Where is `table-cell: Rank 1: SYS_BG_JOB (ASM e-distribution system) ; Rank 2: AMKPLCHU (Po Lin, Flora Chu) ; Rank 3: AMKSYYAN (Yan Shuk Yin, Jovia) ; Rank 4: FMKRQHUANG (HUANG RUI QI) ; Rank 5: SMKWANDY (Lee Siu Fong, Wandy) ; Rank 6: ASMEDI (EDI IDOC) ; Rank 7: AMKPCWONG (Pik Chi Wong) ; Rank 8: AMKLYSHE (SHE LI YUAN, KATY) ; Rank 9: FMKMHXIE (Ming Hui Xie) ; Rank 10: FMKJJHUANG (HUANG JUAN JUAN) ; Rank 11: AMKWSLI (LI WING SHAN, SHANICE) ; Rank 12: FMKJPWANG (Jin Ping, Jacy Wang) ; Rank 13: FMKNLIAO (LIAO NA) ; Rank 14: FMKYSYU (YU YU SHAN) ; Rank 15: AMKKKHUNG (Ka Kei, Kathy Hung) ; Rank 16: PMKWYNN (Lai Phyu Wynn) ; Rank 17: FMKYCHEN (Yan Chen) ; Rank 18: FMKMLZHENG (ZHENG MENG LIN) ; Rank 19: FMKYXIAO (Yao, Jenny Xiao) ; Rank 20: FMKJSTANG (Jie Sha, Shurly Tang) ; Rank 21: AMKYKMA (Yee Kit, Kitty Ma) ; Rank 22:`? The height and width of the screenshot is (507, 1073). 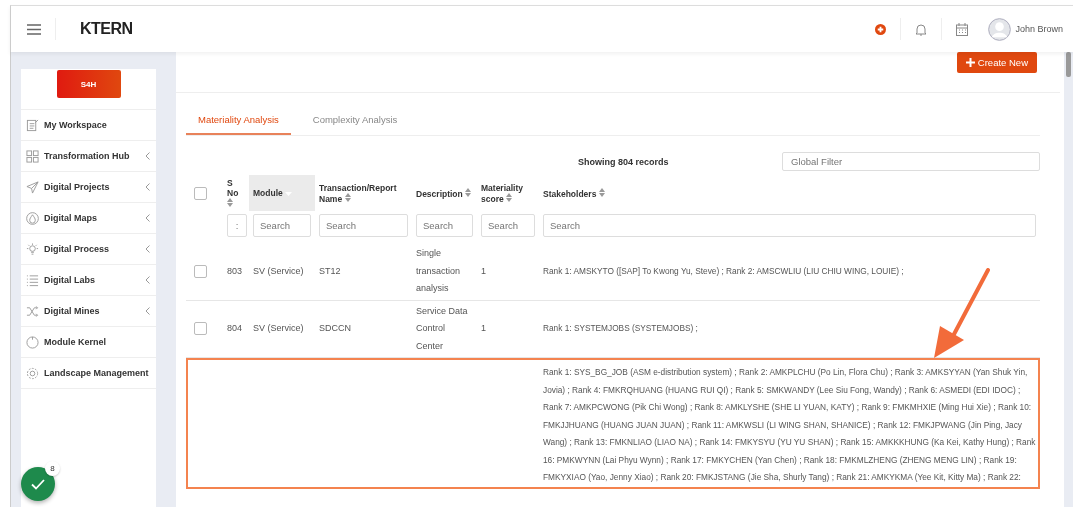 table-cell: Rank 1: SYS_BG_JOB (ASM e-distribution system) ; Rank 2: AMKPLCHU (Po Lin, Flora Chu) ; Rank 3: AMKSYYAN (Yan Shuk Yin, Jovia) ; Rank 4: FMKRQHUANG (HUANG RUI QI) ; Rank 5: SMKWANDY (Lee Siu Fong, Wandy) ; Rank 6: ASMEDI (EDI IDOC) ; Rank 7: AMKPCWONG (Pik Chi Wong) ; Rank 8: AMKLYSHE (SHE LI YUAN, KATY) ; Rank 9: FMKMHXIE (Ming Hui Xie) ; Rank 10: FMKJJHUANG (HUANG JUAN JUAN) ; Rank 11: AMKWSLI (LI WING SHAN, SHANICE) ; Rank 12: FMKJPWANG (Jin Ping, Jacy Wang) ; Rank 13: FMKNLIAO (LIAO NA) ; Rank 14: FMKYSYU (YU YU SHAN) ; Rank 15: AMKKKHUNG (Ka Kei, Kathy Hung) ; Rank 16: PMKWYNN (Lai Phyu Wynn) ; Rank 17: FMKYCHEN (Yan Chen) ; Rank 18: FMKMLZHENG (ZHENG MENG LIN) ; Rank 19: FMKYXIAO (Yao, Jenny Xiao) ; Rank 20: FMKJSTANG (Jie Sha, Shurly Tang) ; Rank 21: AMKYKMA (Yee Kit, Kitty Ma) ; Rank 22: is located at coordinates (789, 424).